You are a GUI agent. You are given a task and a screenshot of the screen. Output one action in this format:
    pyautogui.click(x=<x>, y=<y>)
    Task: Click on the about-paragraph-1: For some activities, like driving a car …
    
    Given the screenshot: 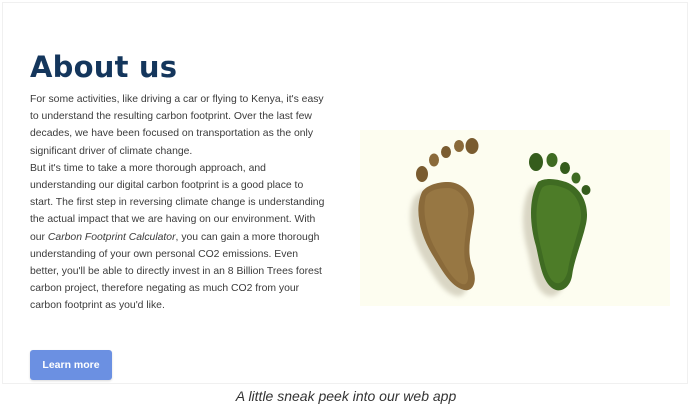 What is the action you would take?
    pyautogui.click(x=177, y=125)
    